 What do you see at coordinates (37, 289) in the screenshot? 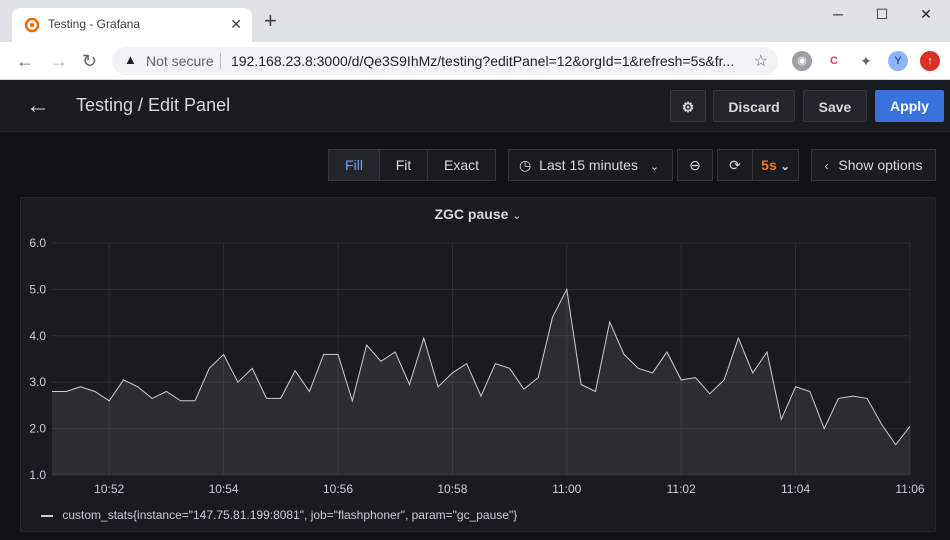
I see `y-tick-label: 5.0` at bounding box center [37, 289].